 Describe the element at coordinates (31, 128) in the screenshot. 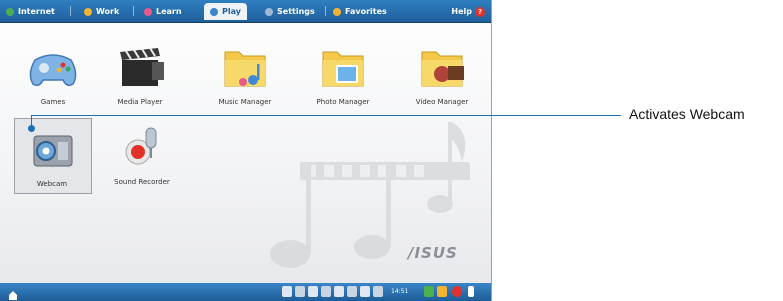

I see `callout-dot` at that location.